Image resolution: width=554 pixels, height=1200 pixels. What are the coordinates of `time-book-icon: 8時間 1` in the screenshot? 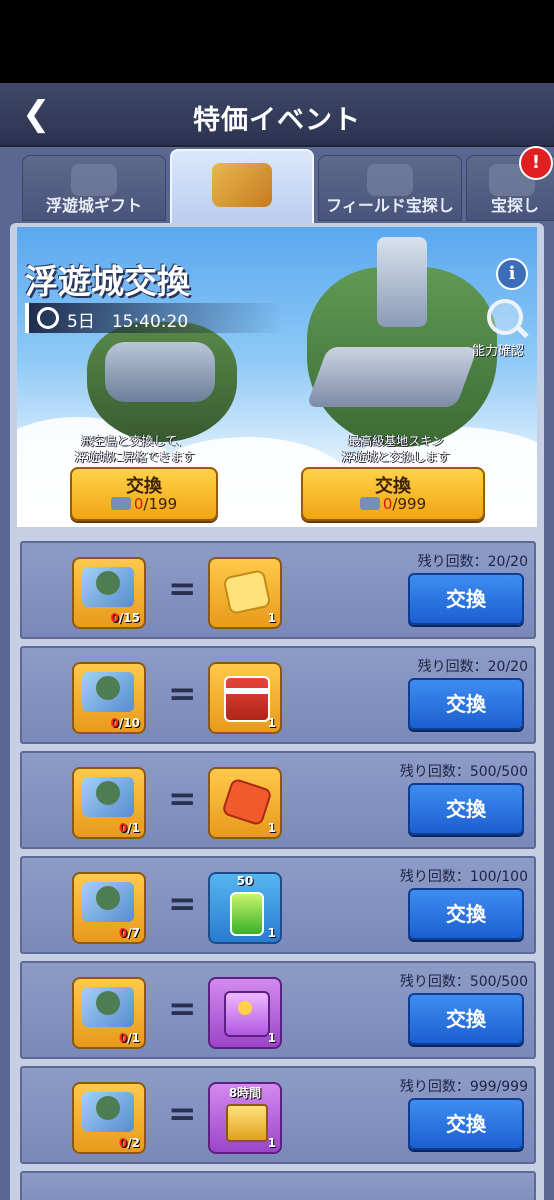 It's located at (245, 1118).